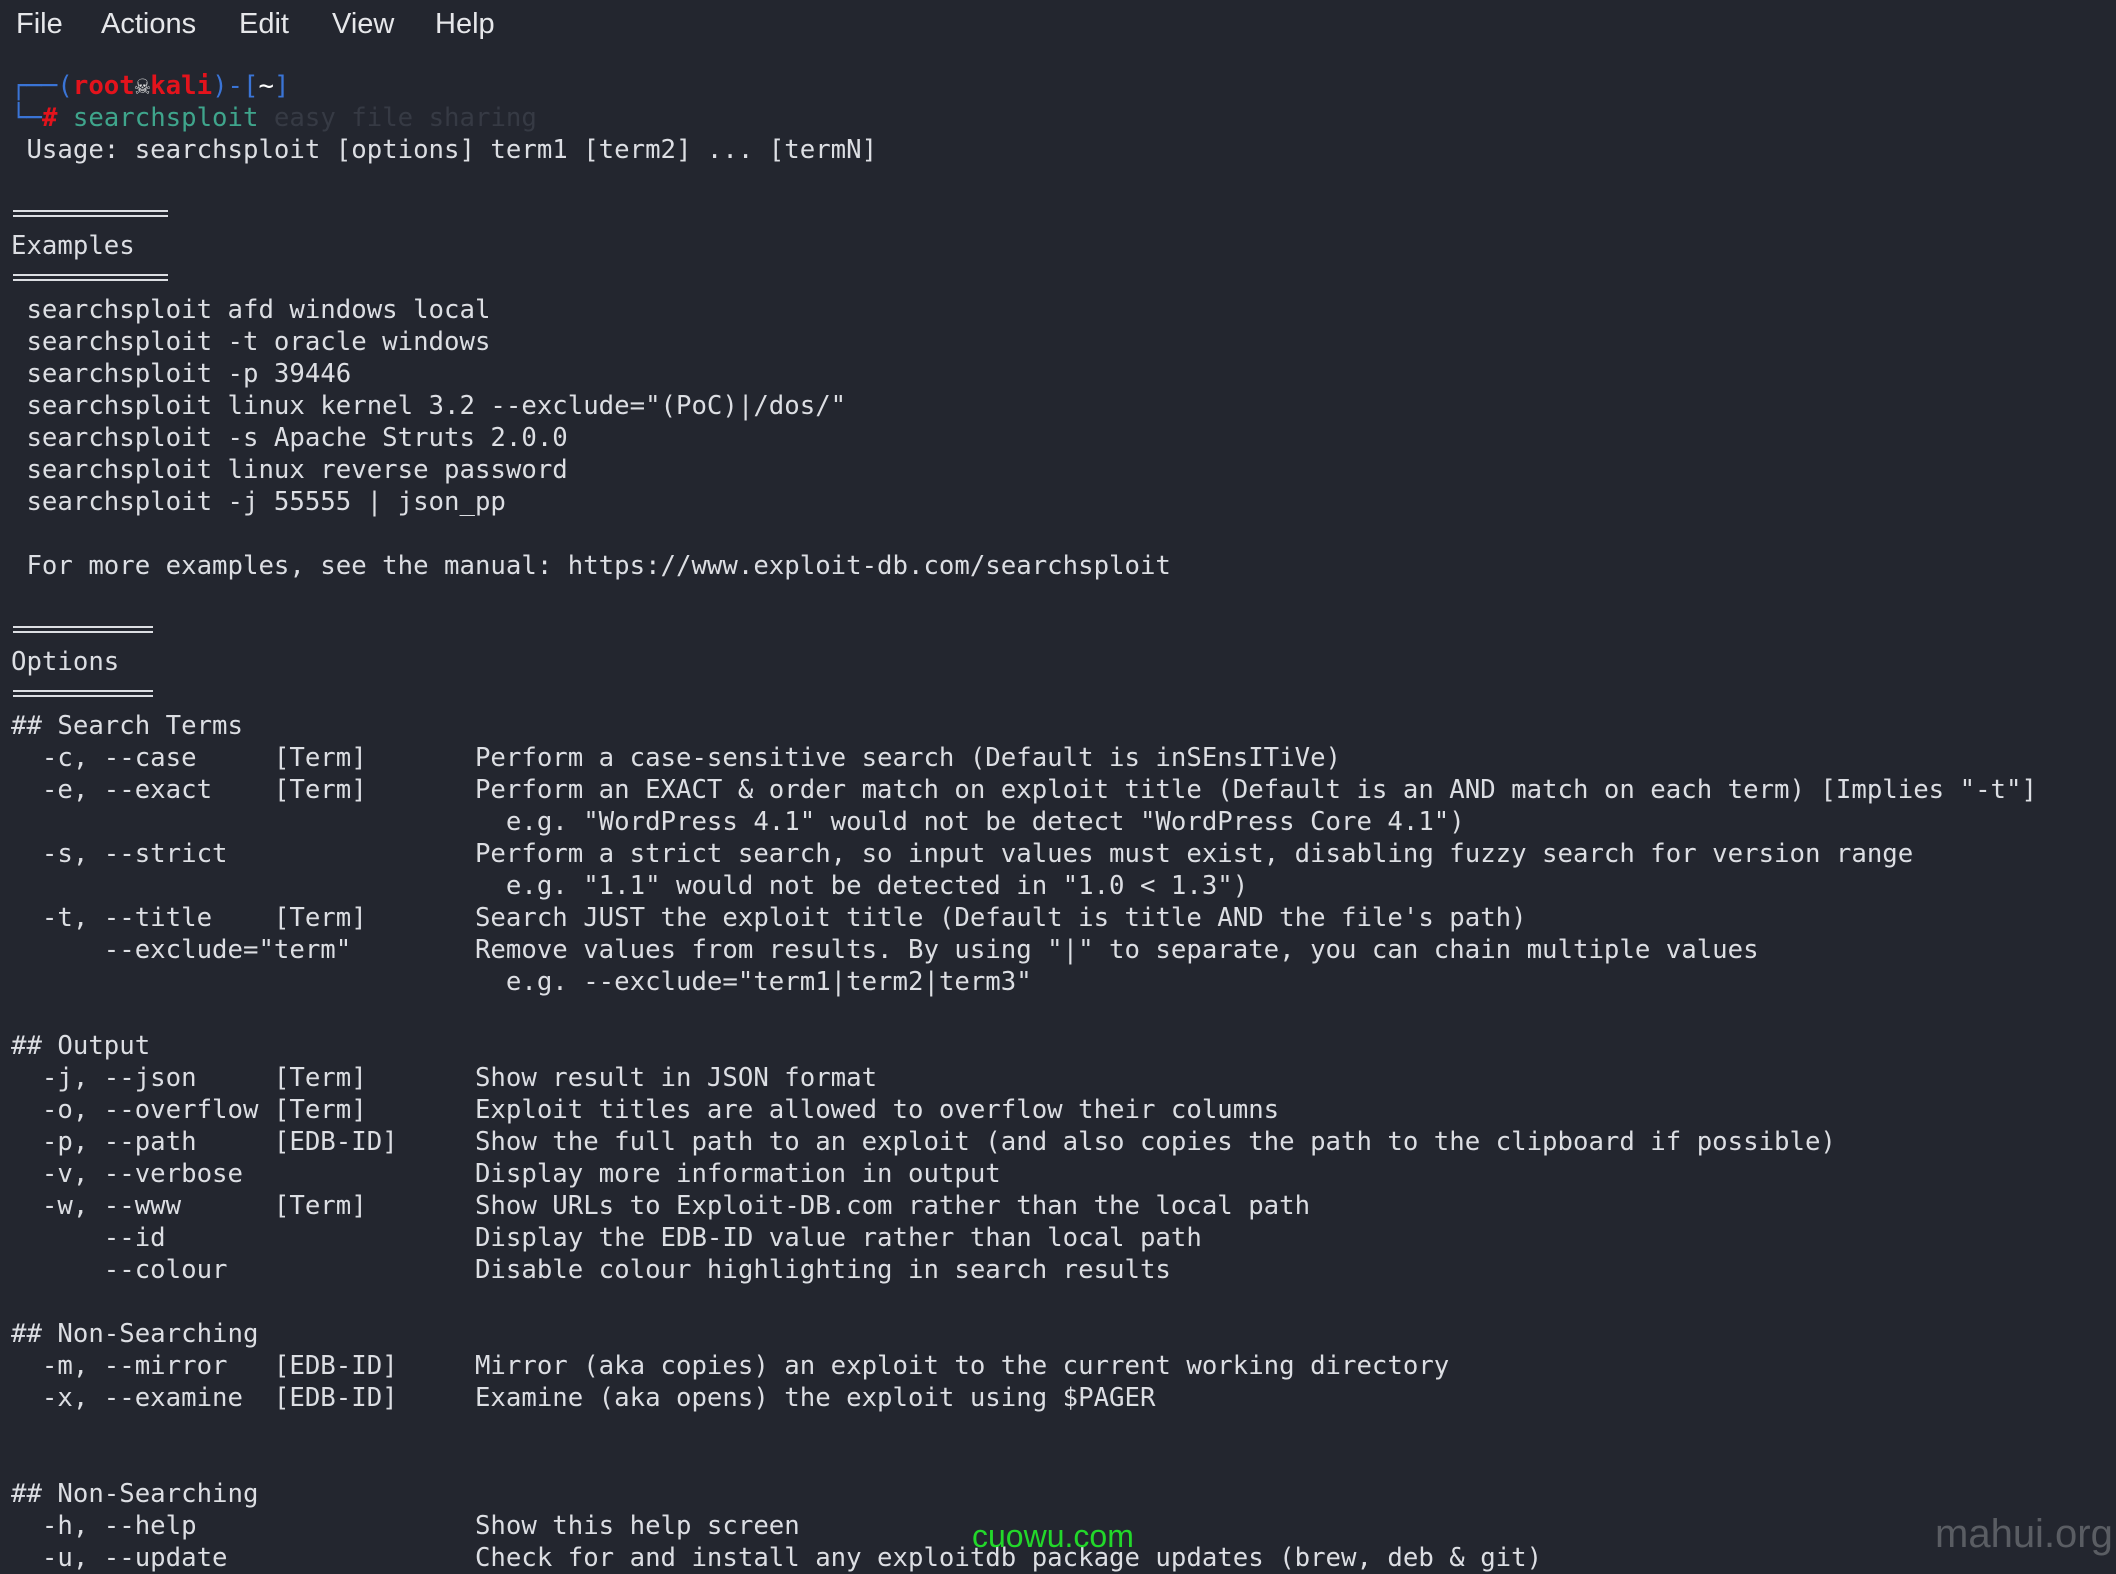 The height and width of the screenshot is (1574, 2116). I want to click on menu-help: Help, so click(465, 24).